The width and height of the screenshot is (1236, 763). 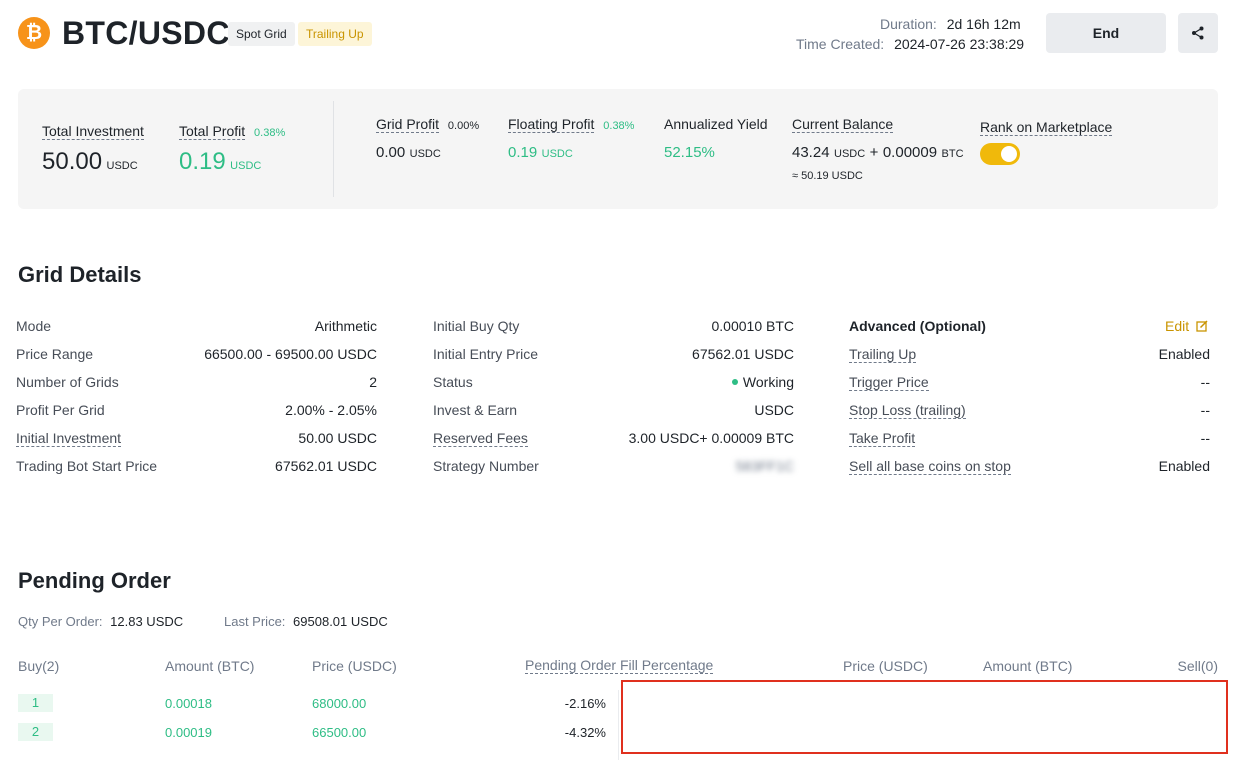 I want to click on buy-row-fill: -2.16%, so click(x=585, y=703).